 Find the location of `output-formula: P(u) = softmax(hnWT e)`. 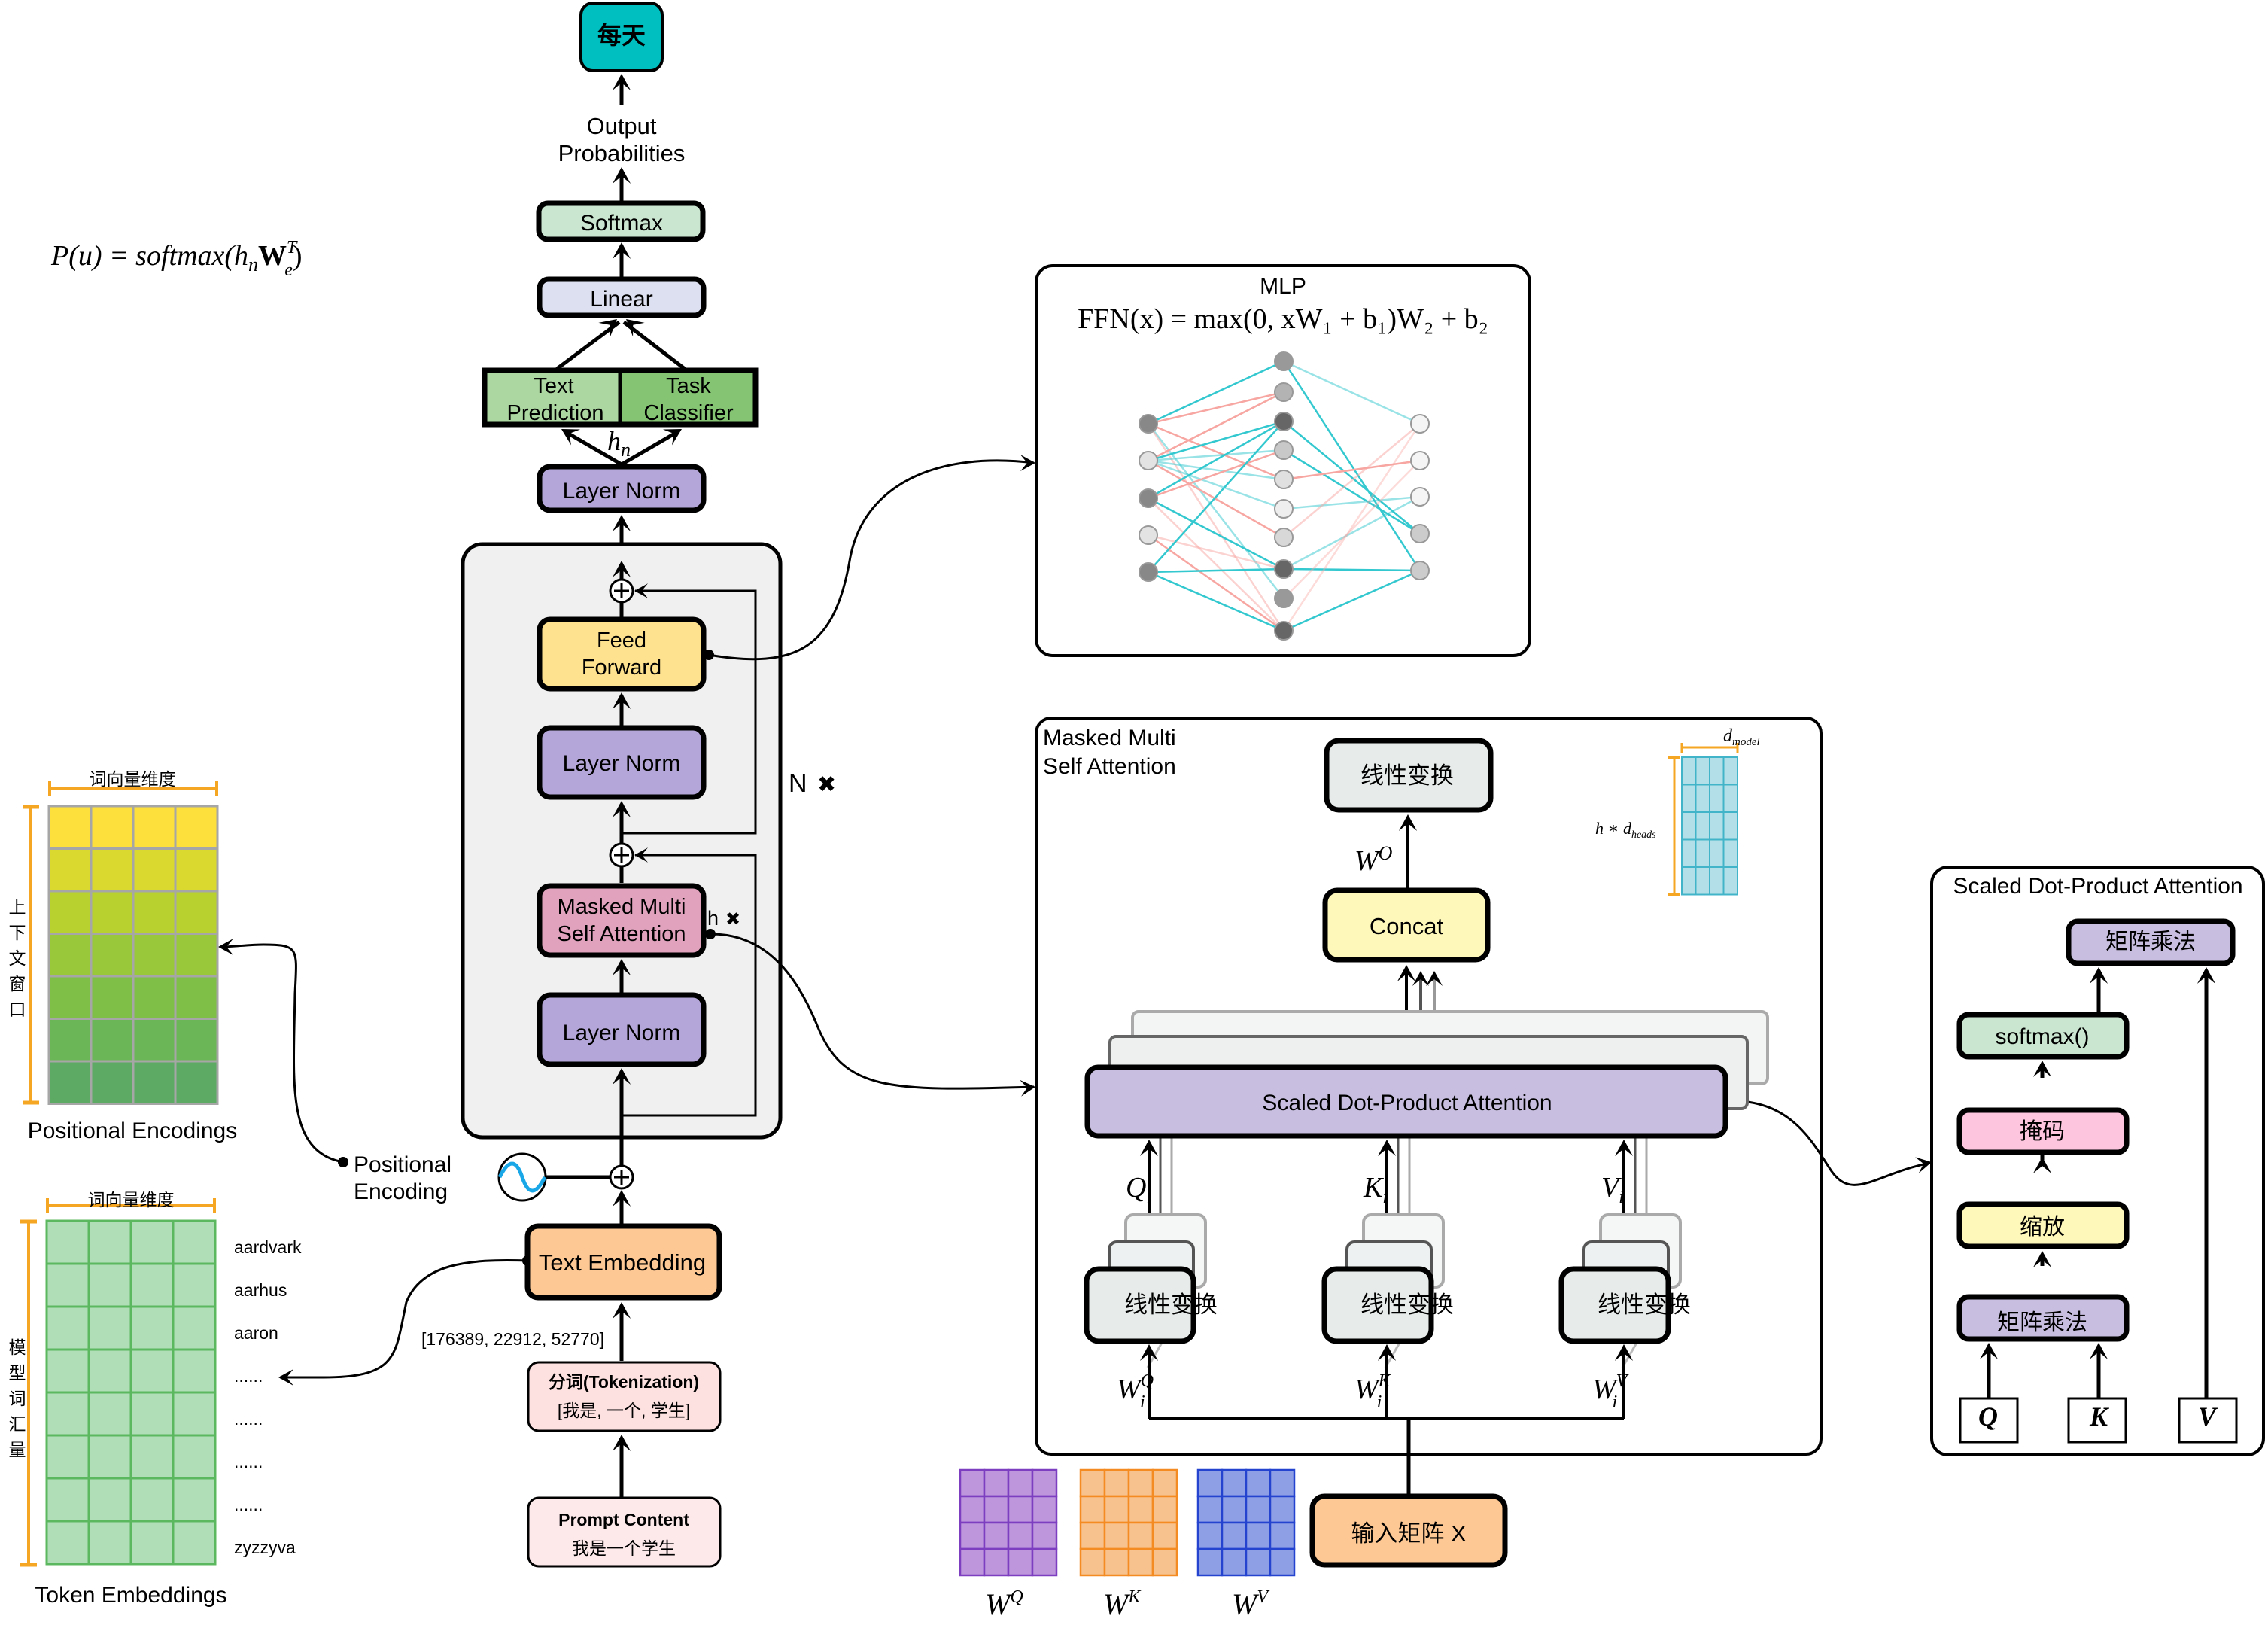

output-formula: P(u) = softmax(hnWT e) is located at coordinates (176, 259).